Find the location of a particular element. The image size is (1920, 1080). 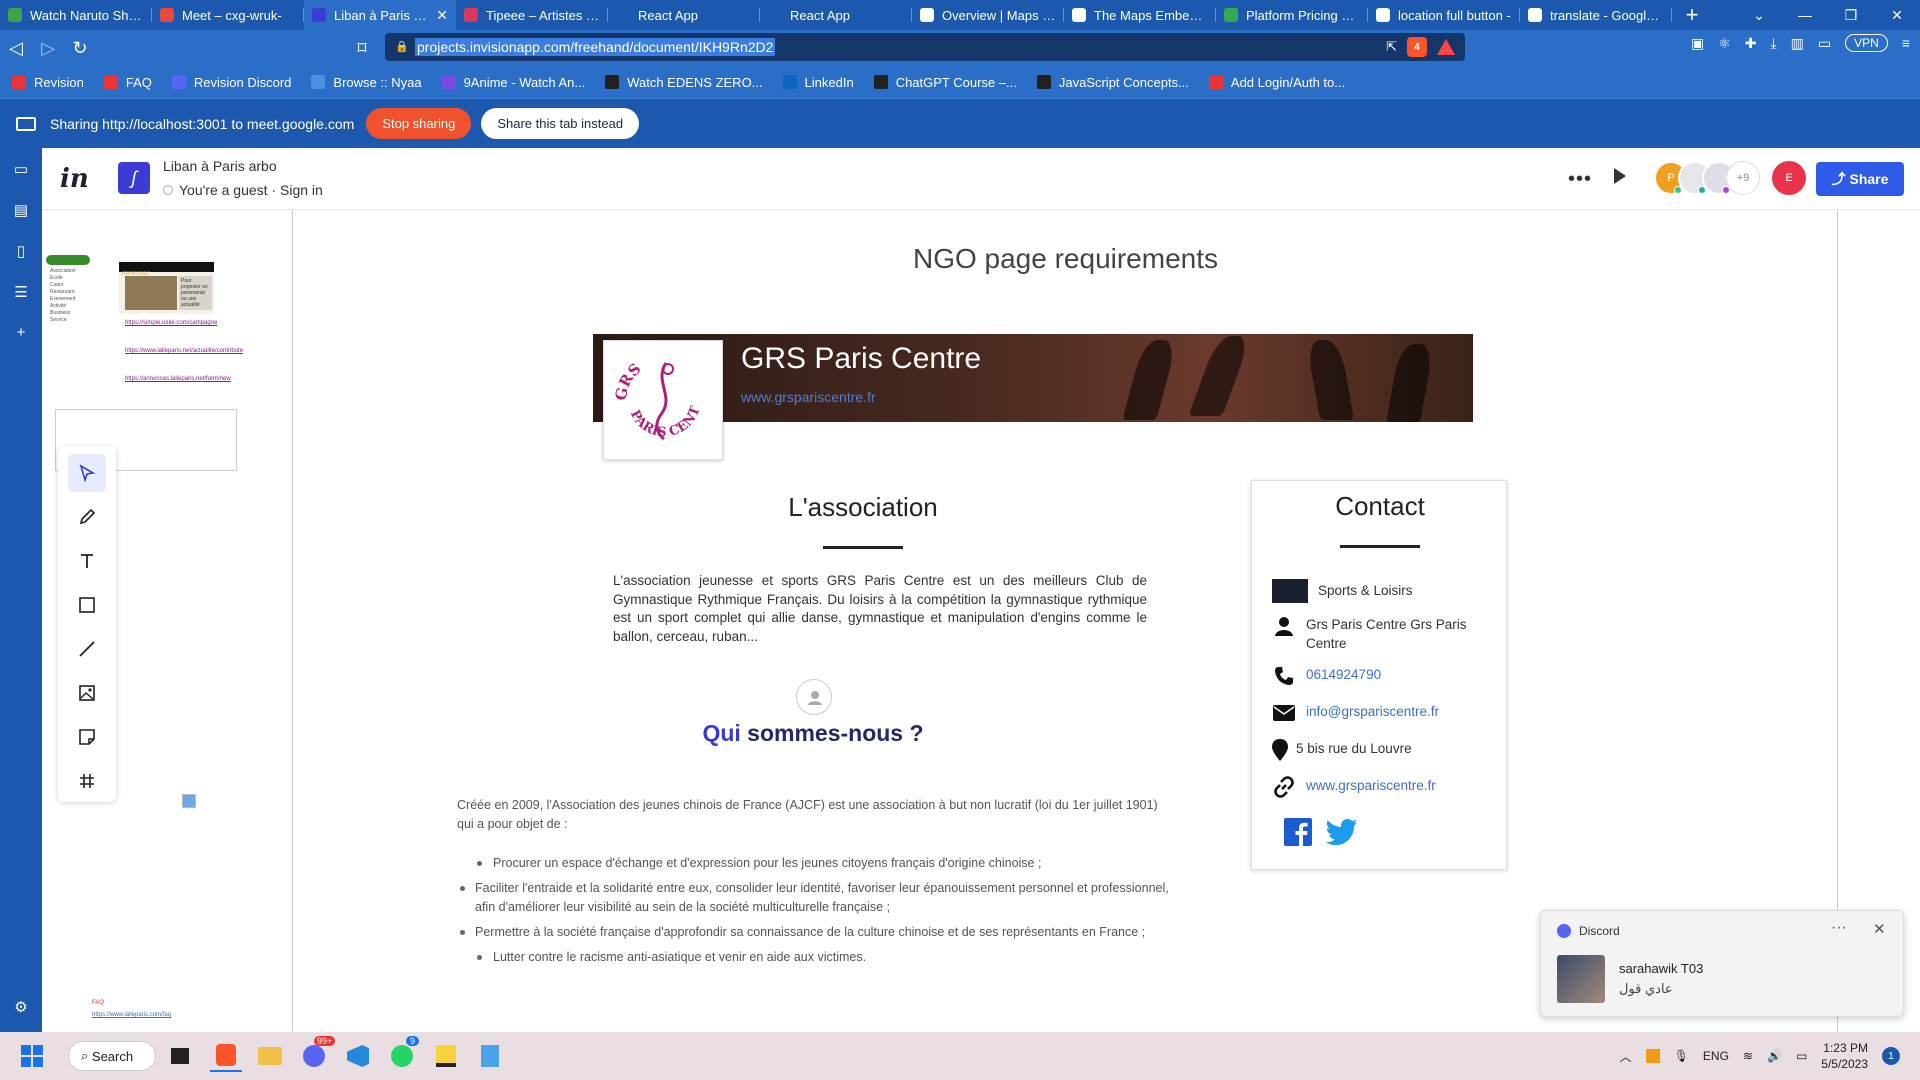

bookmark-list-icon: ▯ is located at coordinates (21, 251).